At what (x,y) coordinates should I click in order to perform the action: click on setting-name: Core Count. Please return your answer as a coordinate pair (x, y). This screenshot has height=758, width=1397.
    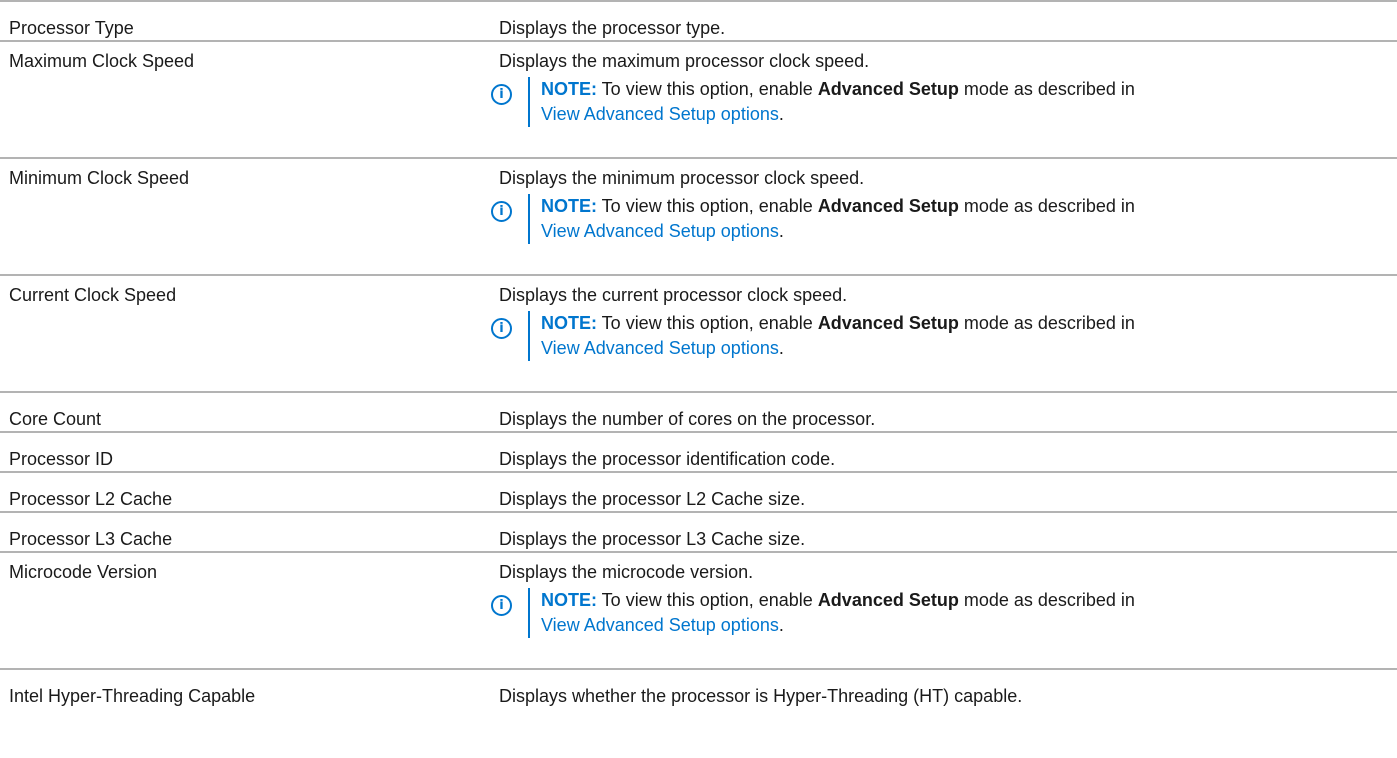
    Looking at the image, I should click on (55, 419).